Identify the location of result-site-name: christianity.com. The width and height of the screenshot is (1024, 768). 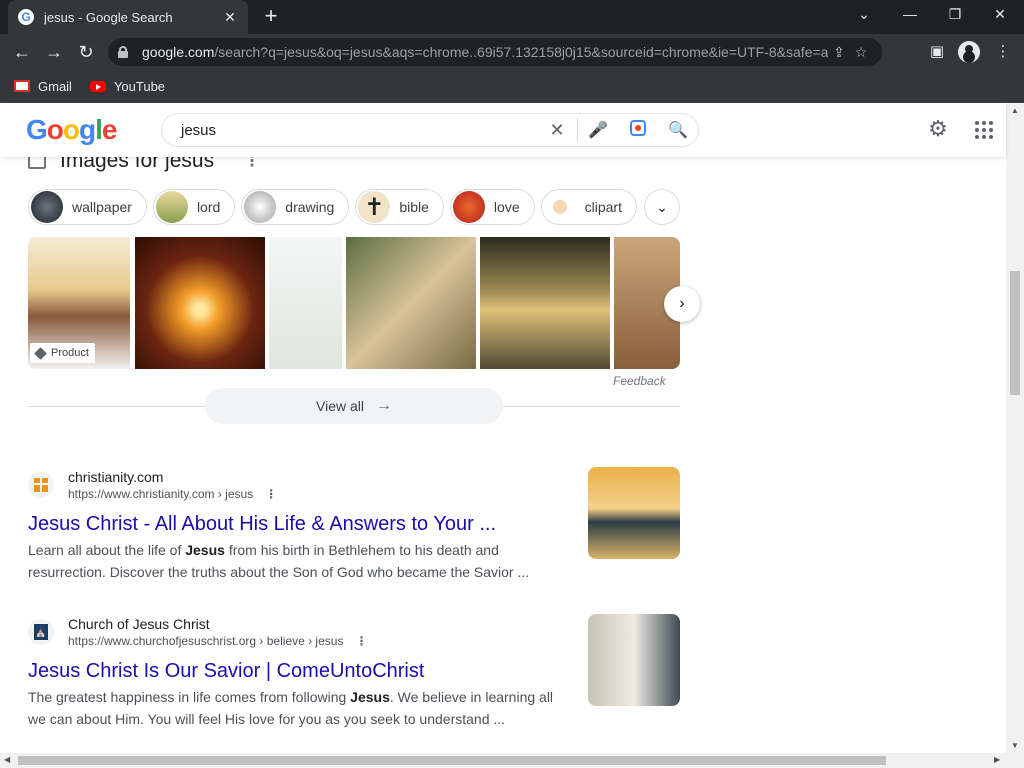
(116, 477).